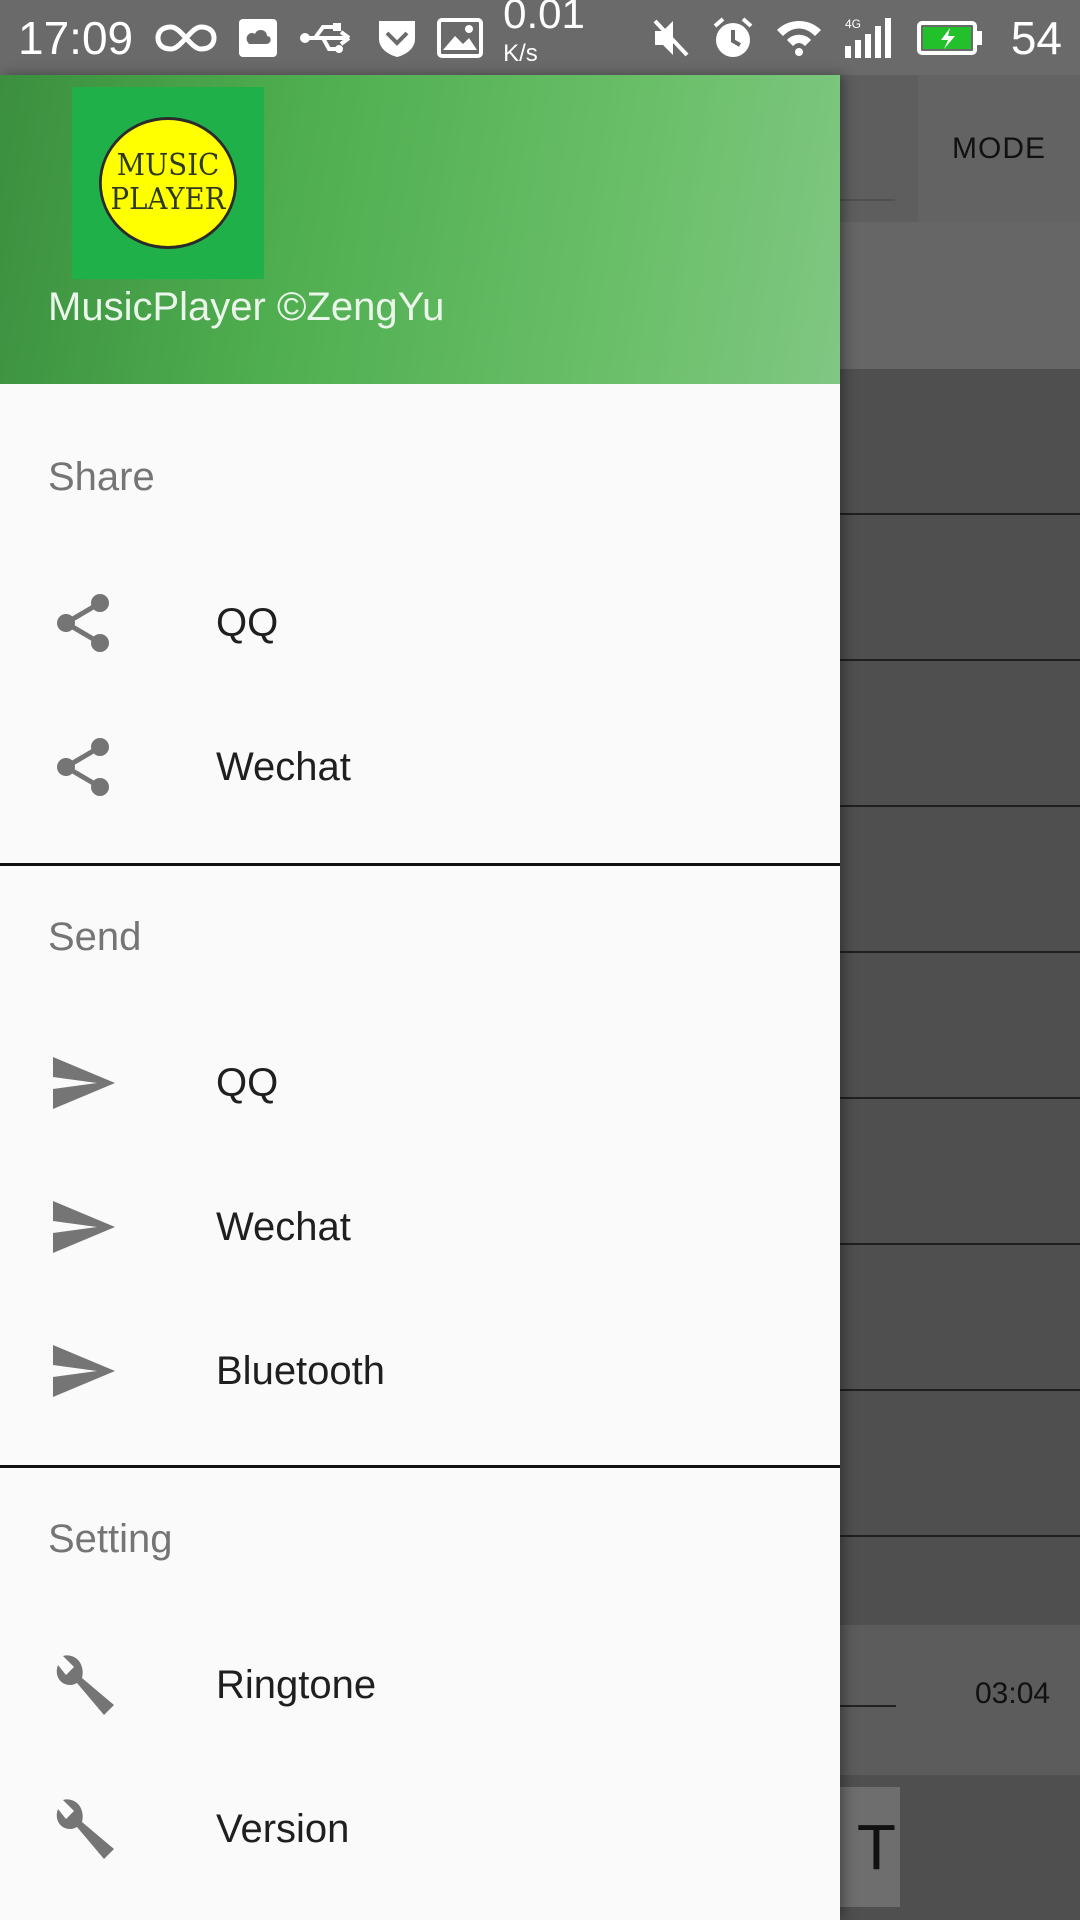 This screenshot has height=1920, width=1080. Describe the element at coordinates (544, 33) in the screenshot. I see `network-speed: 0.01 K/s` at that location.